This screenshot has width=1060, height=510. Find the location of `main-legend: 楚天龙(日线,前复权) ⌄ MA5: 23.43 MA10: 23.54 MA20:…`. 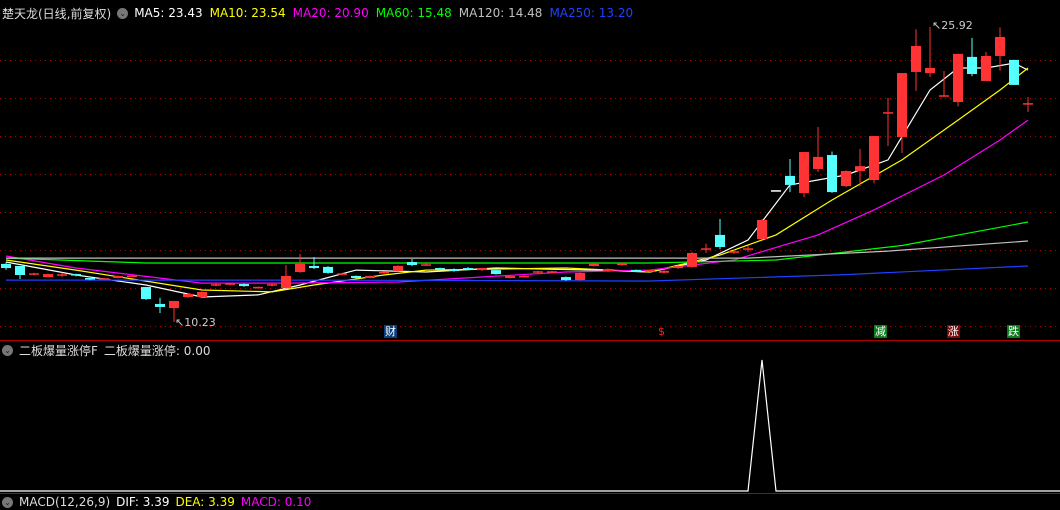

main-legend: 楚天龙(日线,前复权) ⌄ MA5: 23.43 MA10: 23.54 MA20:… is located at coordinates (317, 13).